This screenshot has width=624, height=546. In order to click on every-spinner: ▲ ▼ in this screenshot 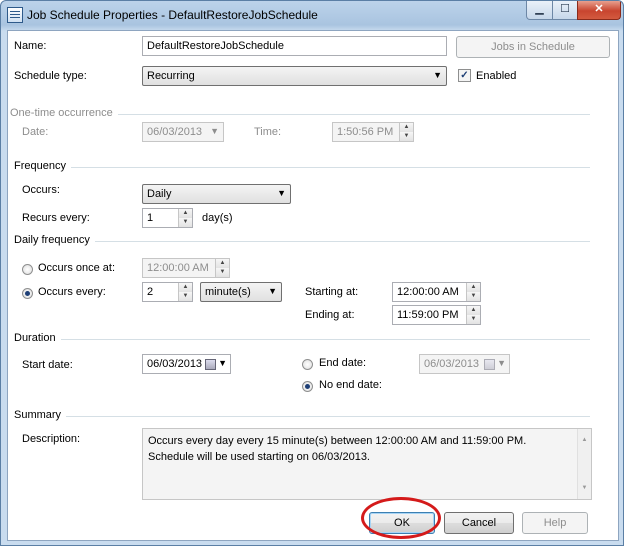, I will do `click(185, 292)`.